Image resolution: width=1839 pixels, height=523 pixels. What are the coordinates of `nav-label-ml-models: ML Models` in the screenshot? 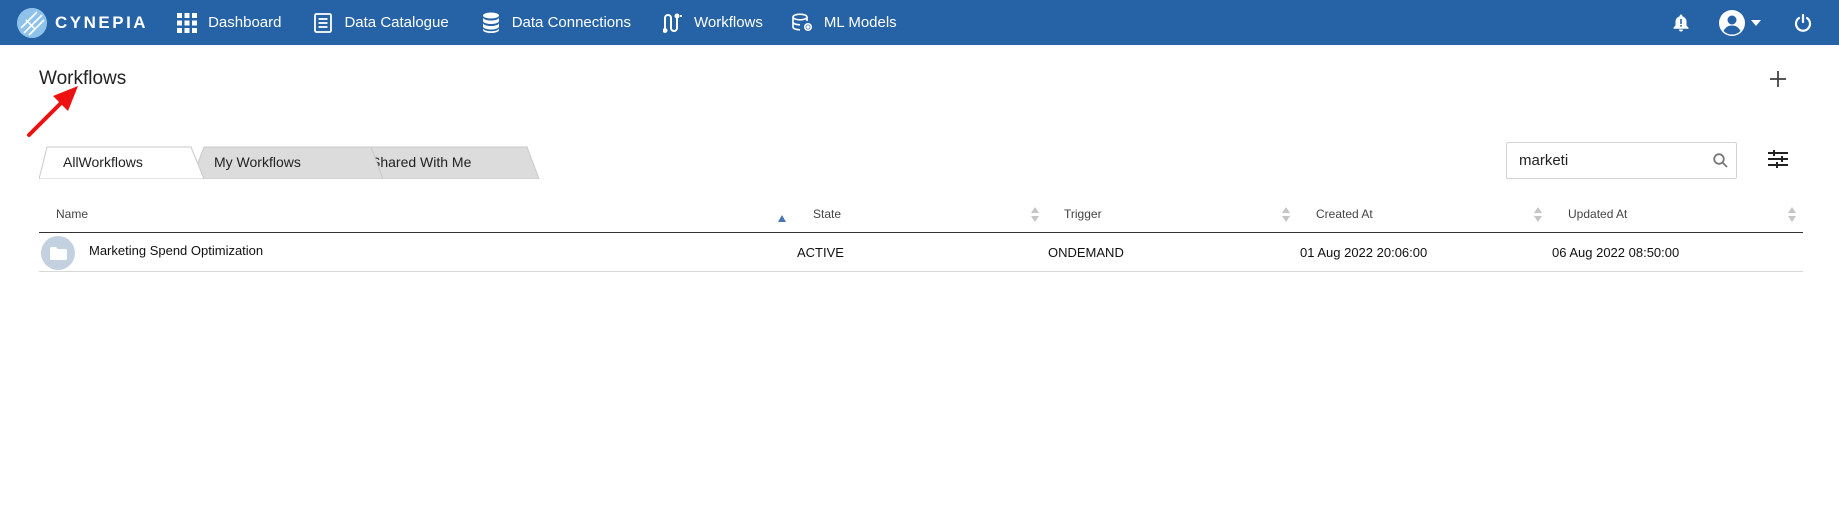 It's located at (860, 22).